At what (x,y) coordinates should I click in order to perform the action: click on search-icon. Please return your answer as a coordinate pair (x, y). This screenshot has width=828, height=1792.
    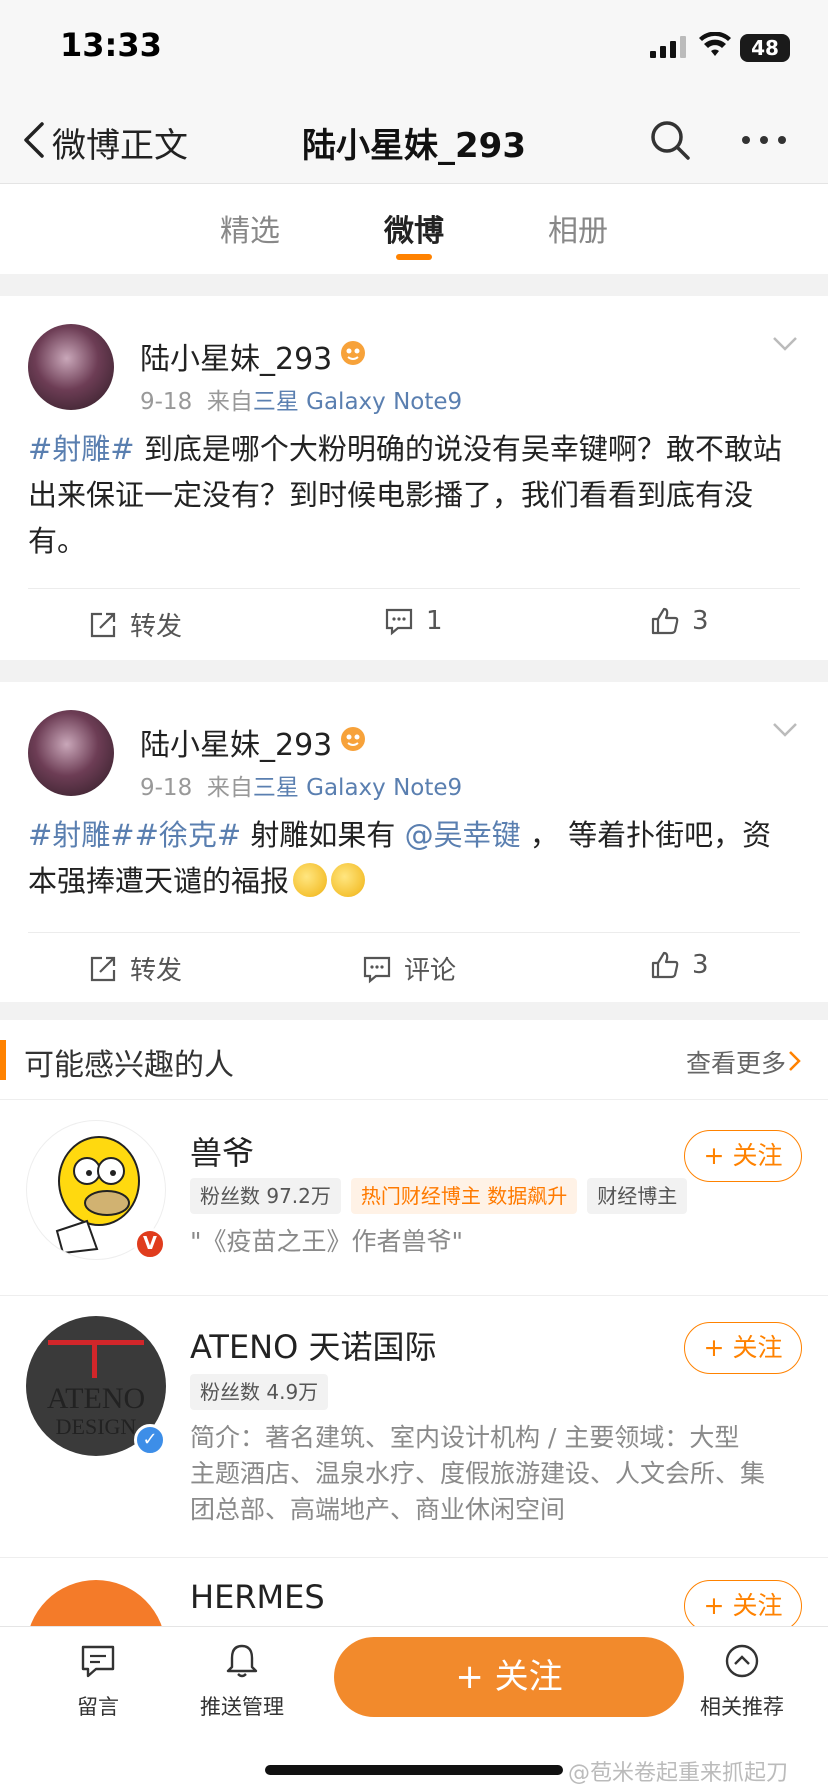
    Looking at the image, I should click on (670, 140).